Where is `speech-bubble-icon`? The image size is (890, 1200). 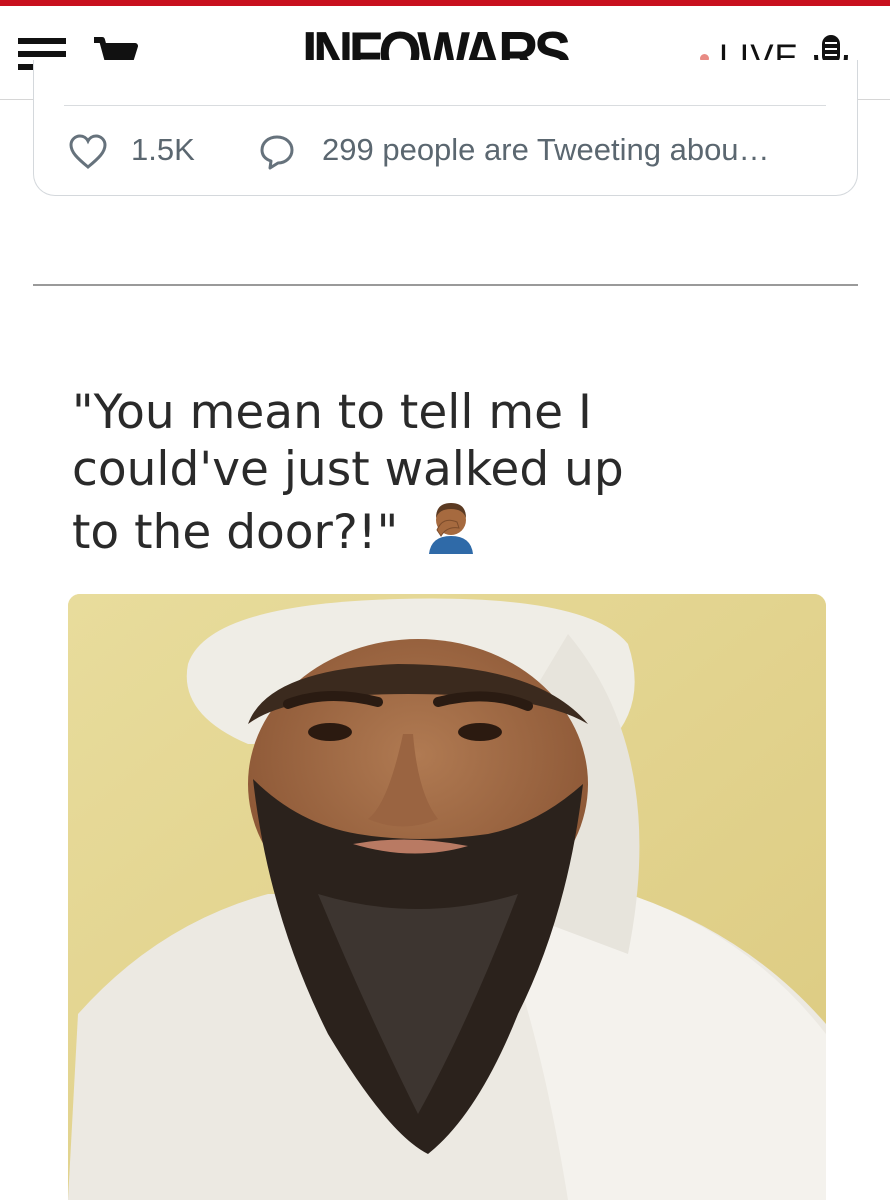
speech-bubble-icon is located at coordinates (277, 152).